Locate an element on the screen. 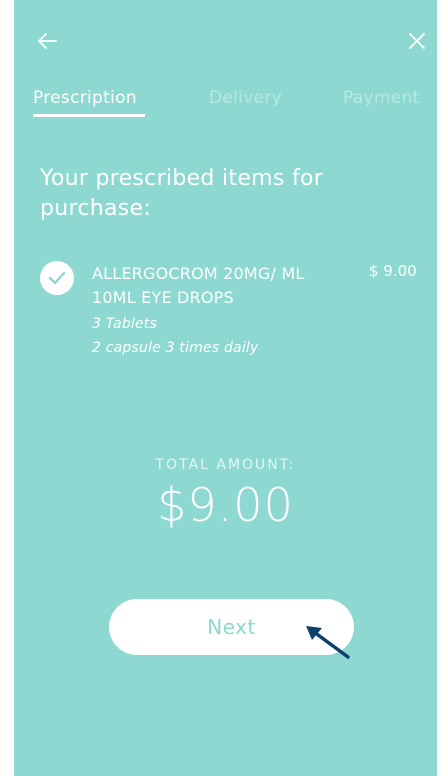  total-amount: $9.00 is located at coordinates (225, 505).